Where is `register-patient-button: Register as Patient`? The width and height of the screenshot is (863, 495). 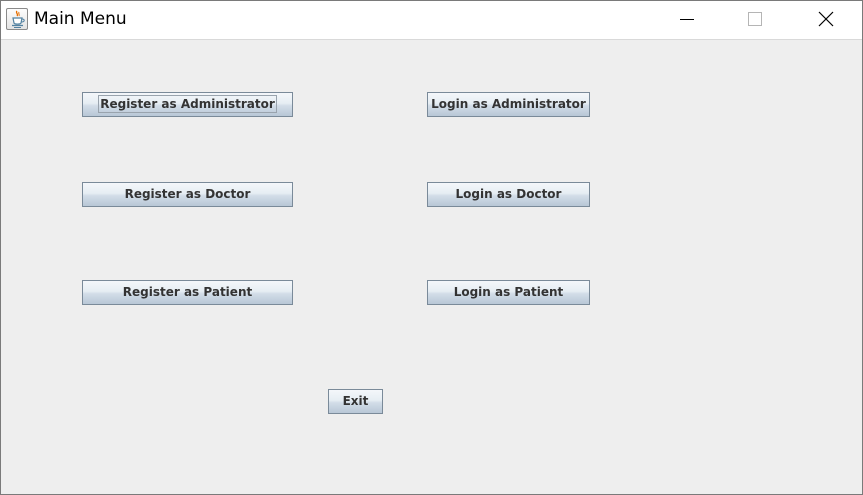 register-patient-button: Register as Patient is located at coordinates (187, 292).